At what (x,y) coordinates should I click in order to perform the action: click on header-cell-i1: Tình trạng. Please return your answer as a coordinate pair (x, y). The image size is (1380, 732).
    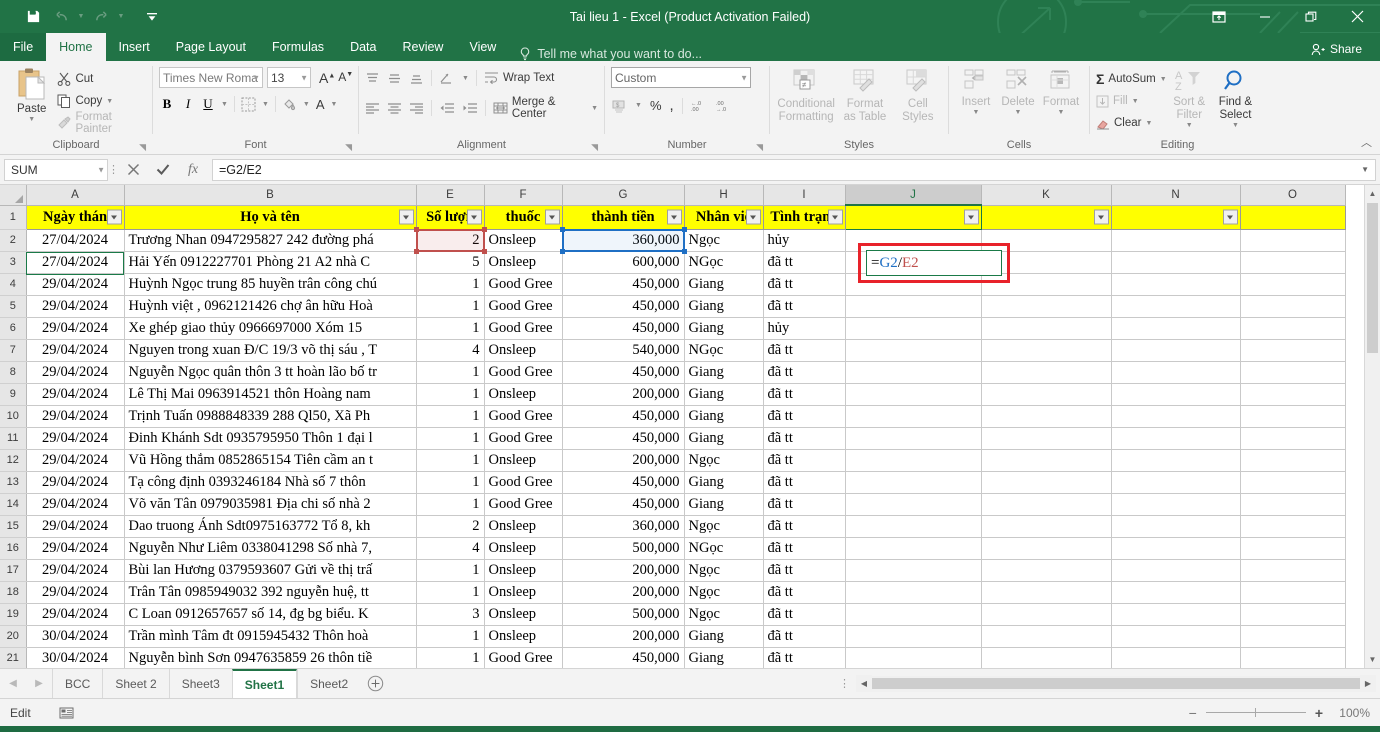
    Looking at the image, I should click on (804, 217).